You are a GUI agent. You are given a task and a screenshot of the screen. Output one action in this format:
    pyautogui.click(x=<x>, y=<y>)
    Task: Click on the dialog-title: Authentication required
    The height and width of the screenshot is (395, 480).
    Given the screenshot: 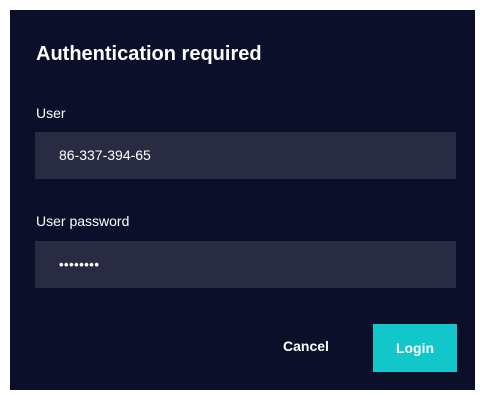 What is the action you would take?
    pyautogui.click(x=149, y=54)
    